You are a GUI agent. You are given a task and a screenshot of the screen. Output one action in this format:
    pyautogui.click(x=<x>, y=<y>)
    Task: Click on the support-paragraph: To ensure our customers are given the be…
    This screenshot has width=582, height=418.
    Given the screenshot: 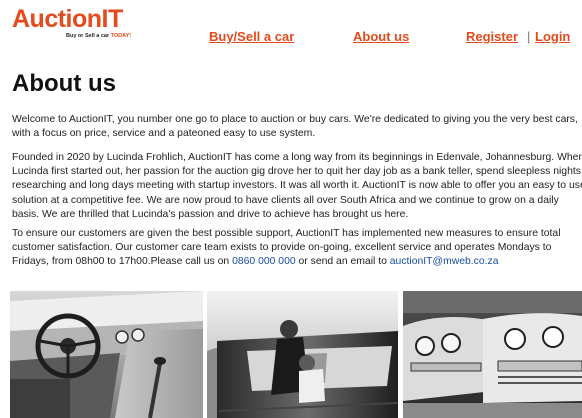 What is the action you would take?
    pyautogui.click(x=286, y=248)
    